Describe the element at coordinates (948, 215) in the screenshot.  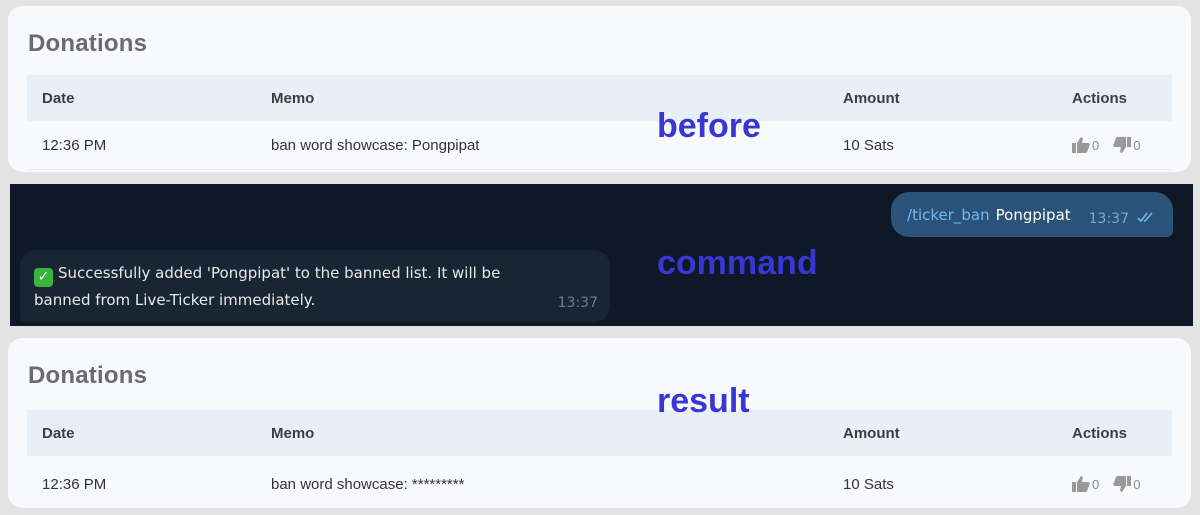
I see `command-link: /ticker_ban` at that location.